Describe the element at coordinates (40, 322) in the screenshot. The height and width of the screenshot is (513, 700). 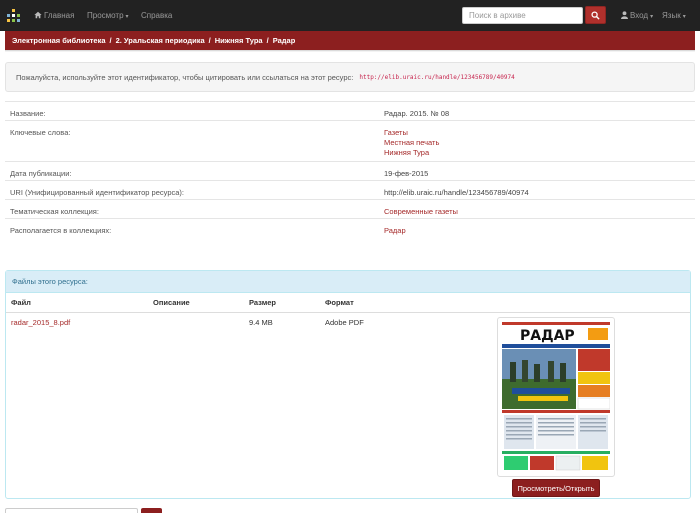
I see `file-link: radar_2015_8.pdf` at that location.